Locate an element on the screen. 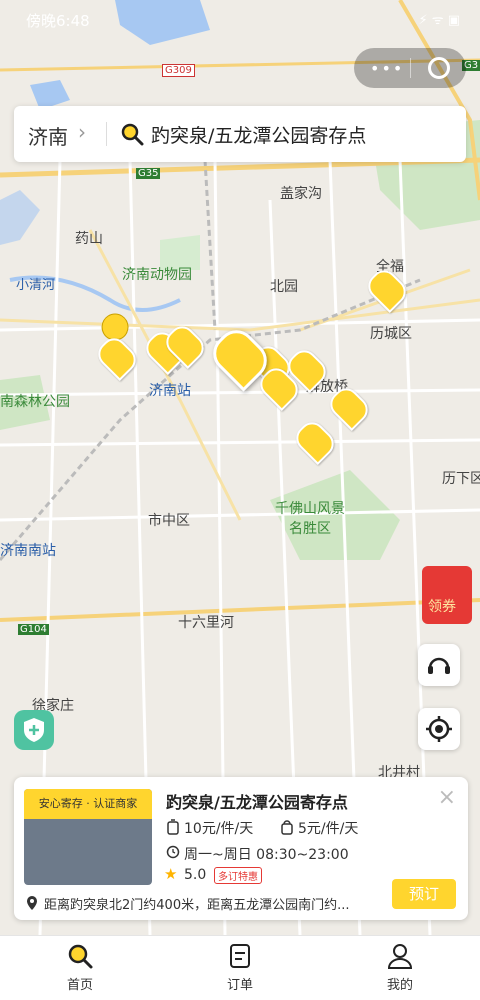  shield-plus-icon is located at coordinates (34, 730).